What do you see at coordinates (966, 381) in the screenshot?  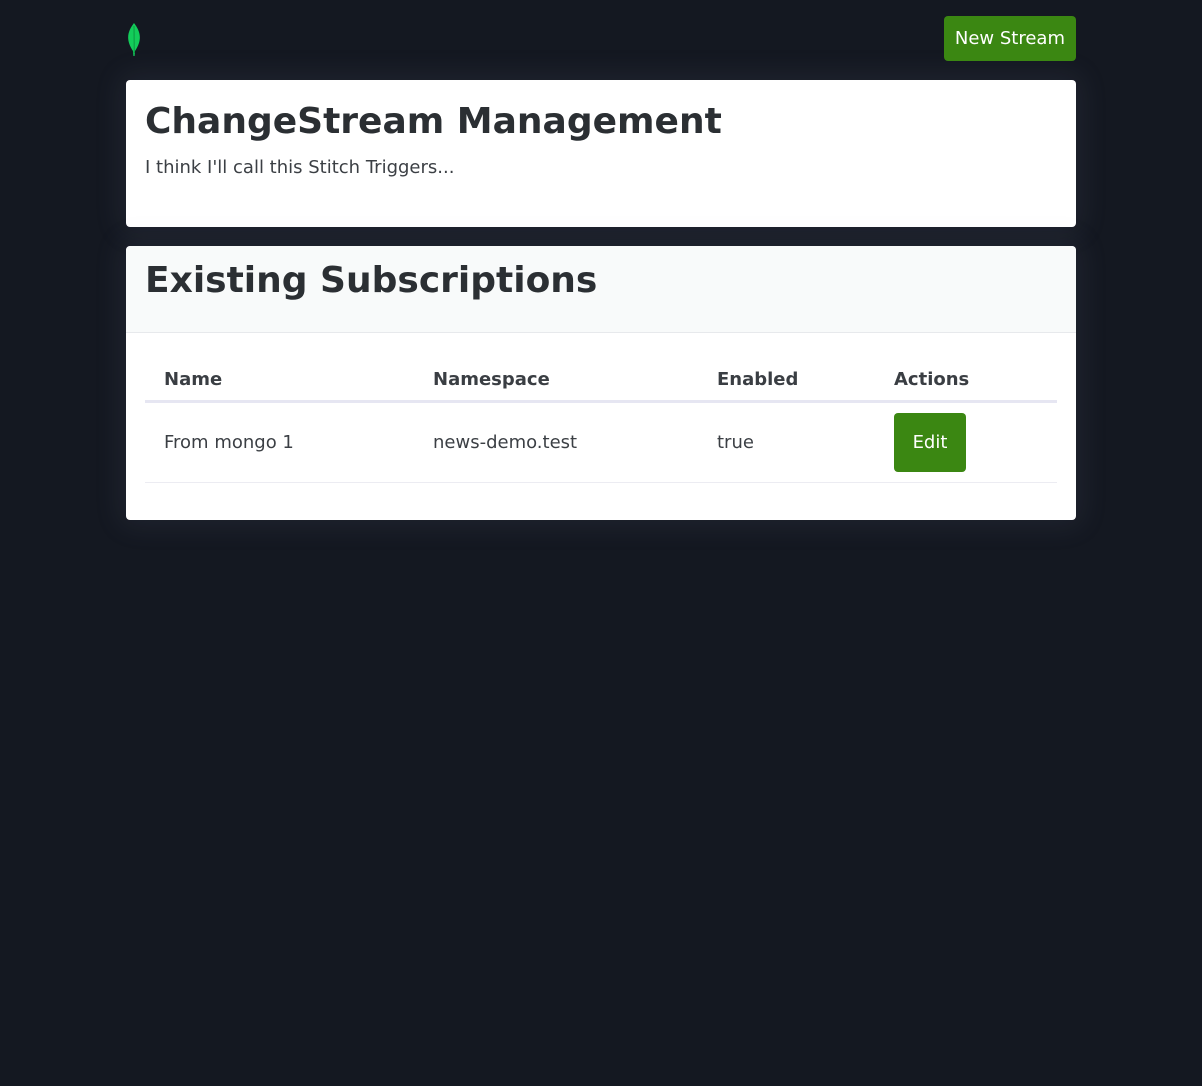 I see `column-header-actions: Actions` at bounding box center [966, 381].